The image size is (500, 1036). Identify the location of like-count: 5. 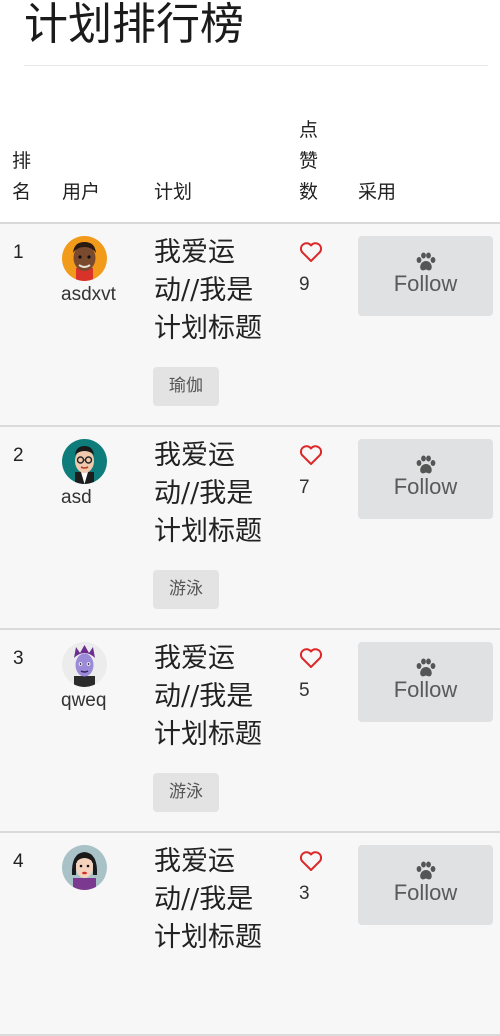
(304, 690).